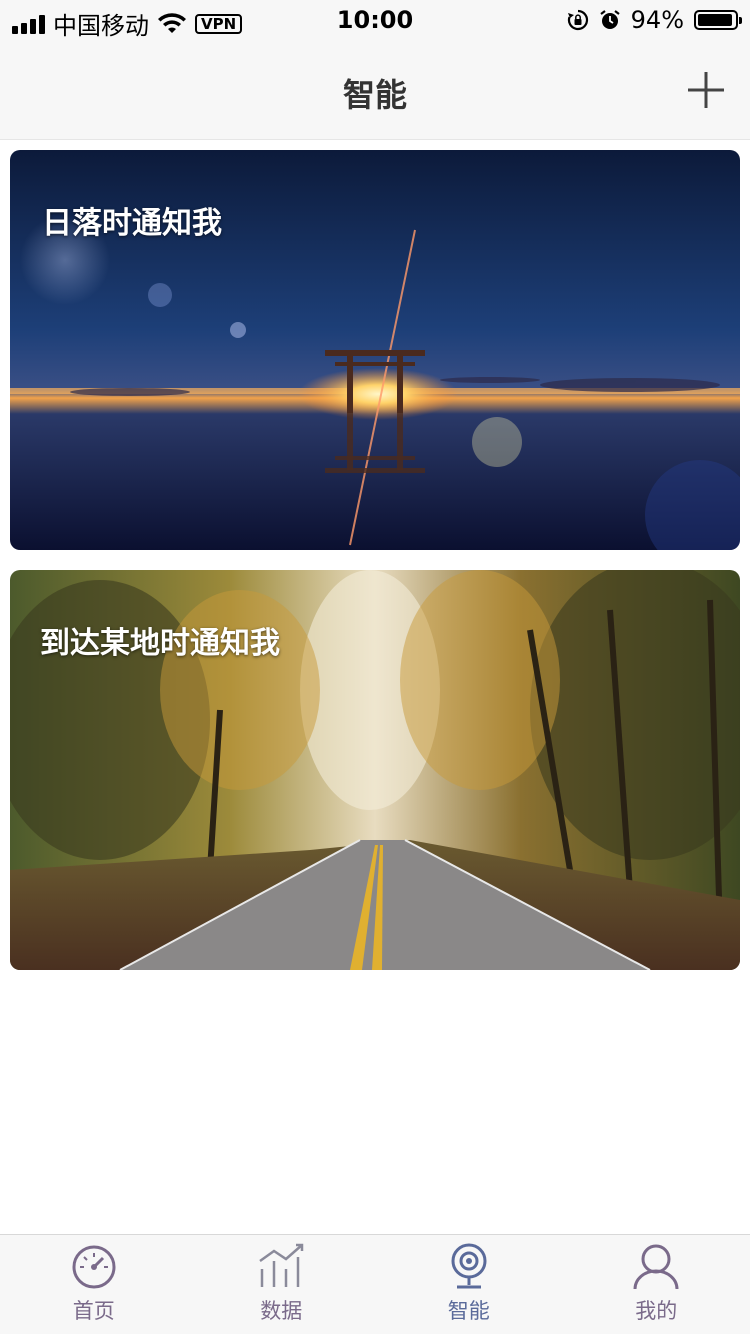 The image size is (750, 1334). I want to click on tab-bar: 首页 数据 智能 我的, so click(375, 1284).